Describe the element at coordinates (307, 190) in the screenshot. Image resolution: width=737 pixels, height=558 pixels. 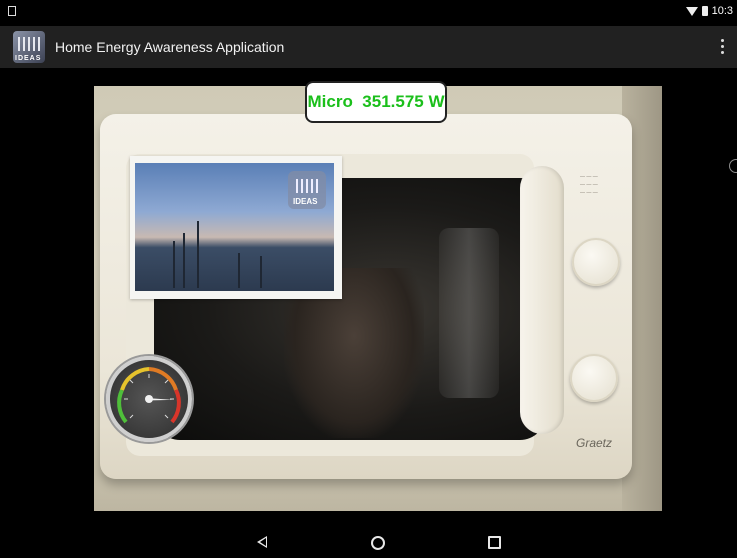
I see `marker-logo-icon: IDEAS` at that location.